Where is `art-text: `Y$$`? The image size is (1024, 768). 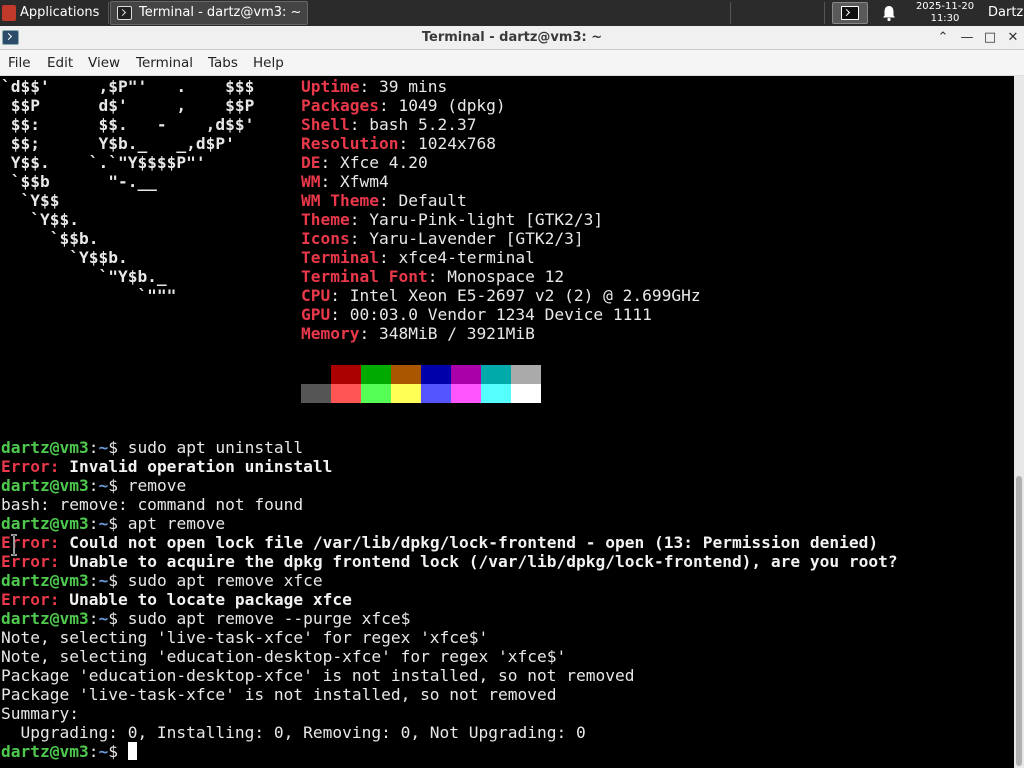 art-text: `Y$$ is located at coordinates (30, 200).